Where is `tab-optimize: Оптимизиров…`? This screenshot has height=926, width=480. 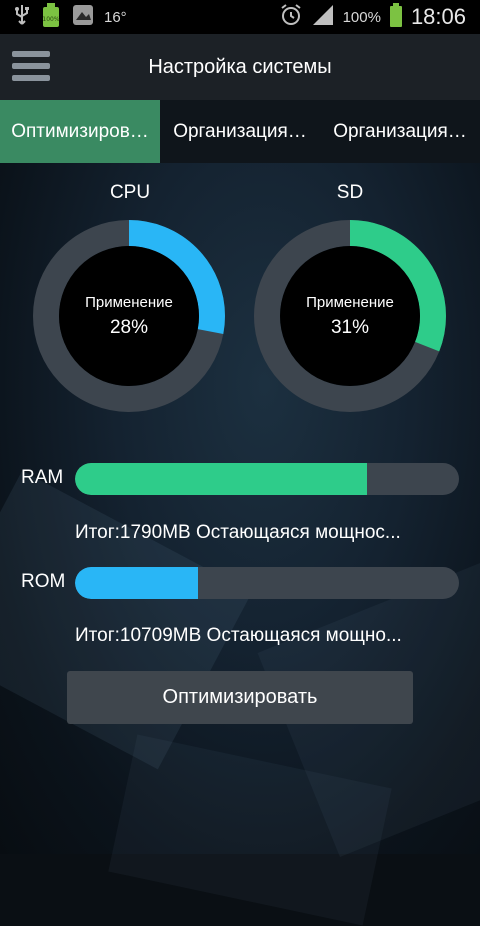
tab-optimize: Оптимизиров… is located at coordinates (80, 131).